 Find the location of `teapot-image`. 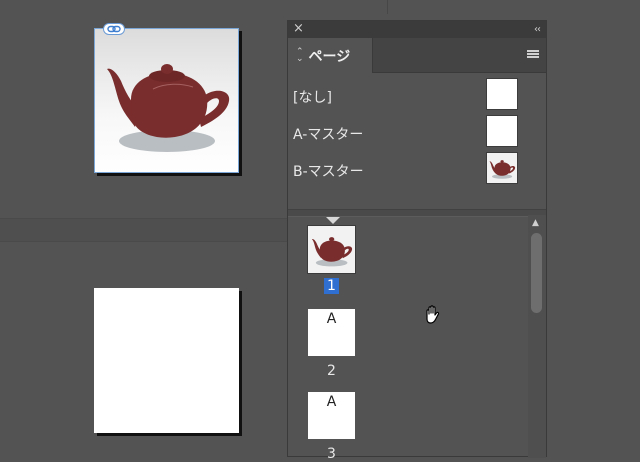

teapot-image is located at coordinates (168, 108).